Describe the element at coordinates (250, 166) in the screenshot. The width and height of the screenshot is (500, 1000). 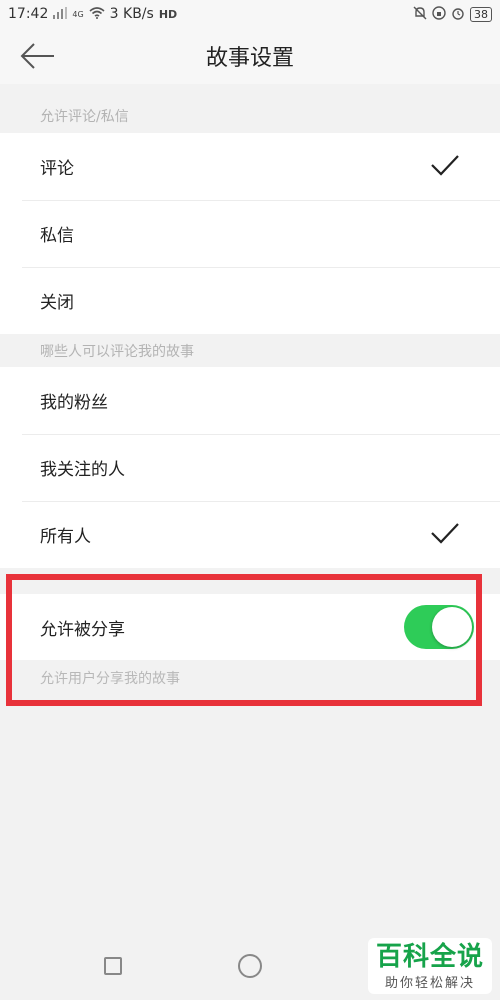
I see `option-comment: 评论` at that location.